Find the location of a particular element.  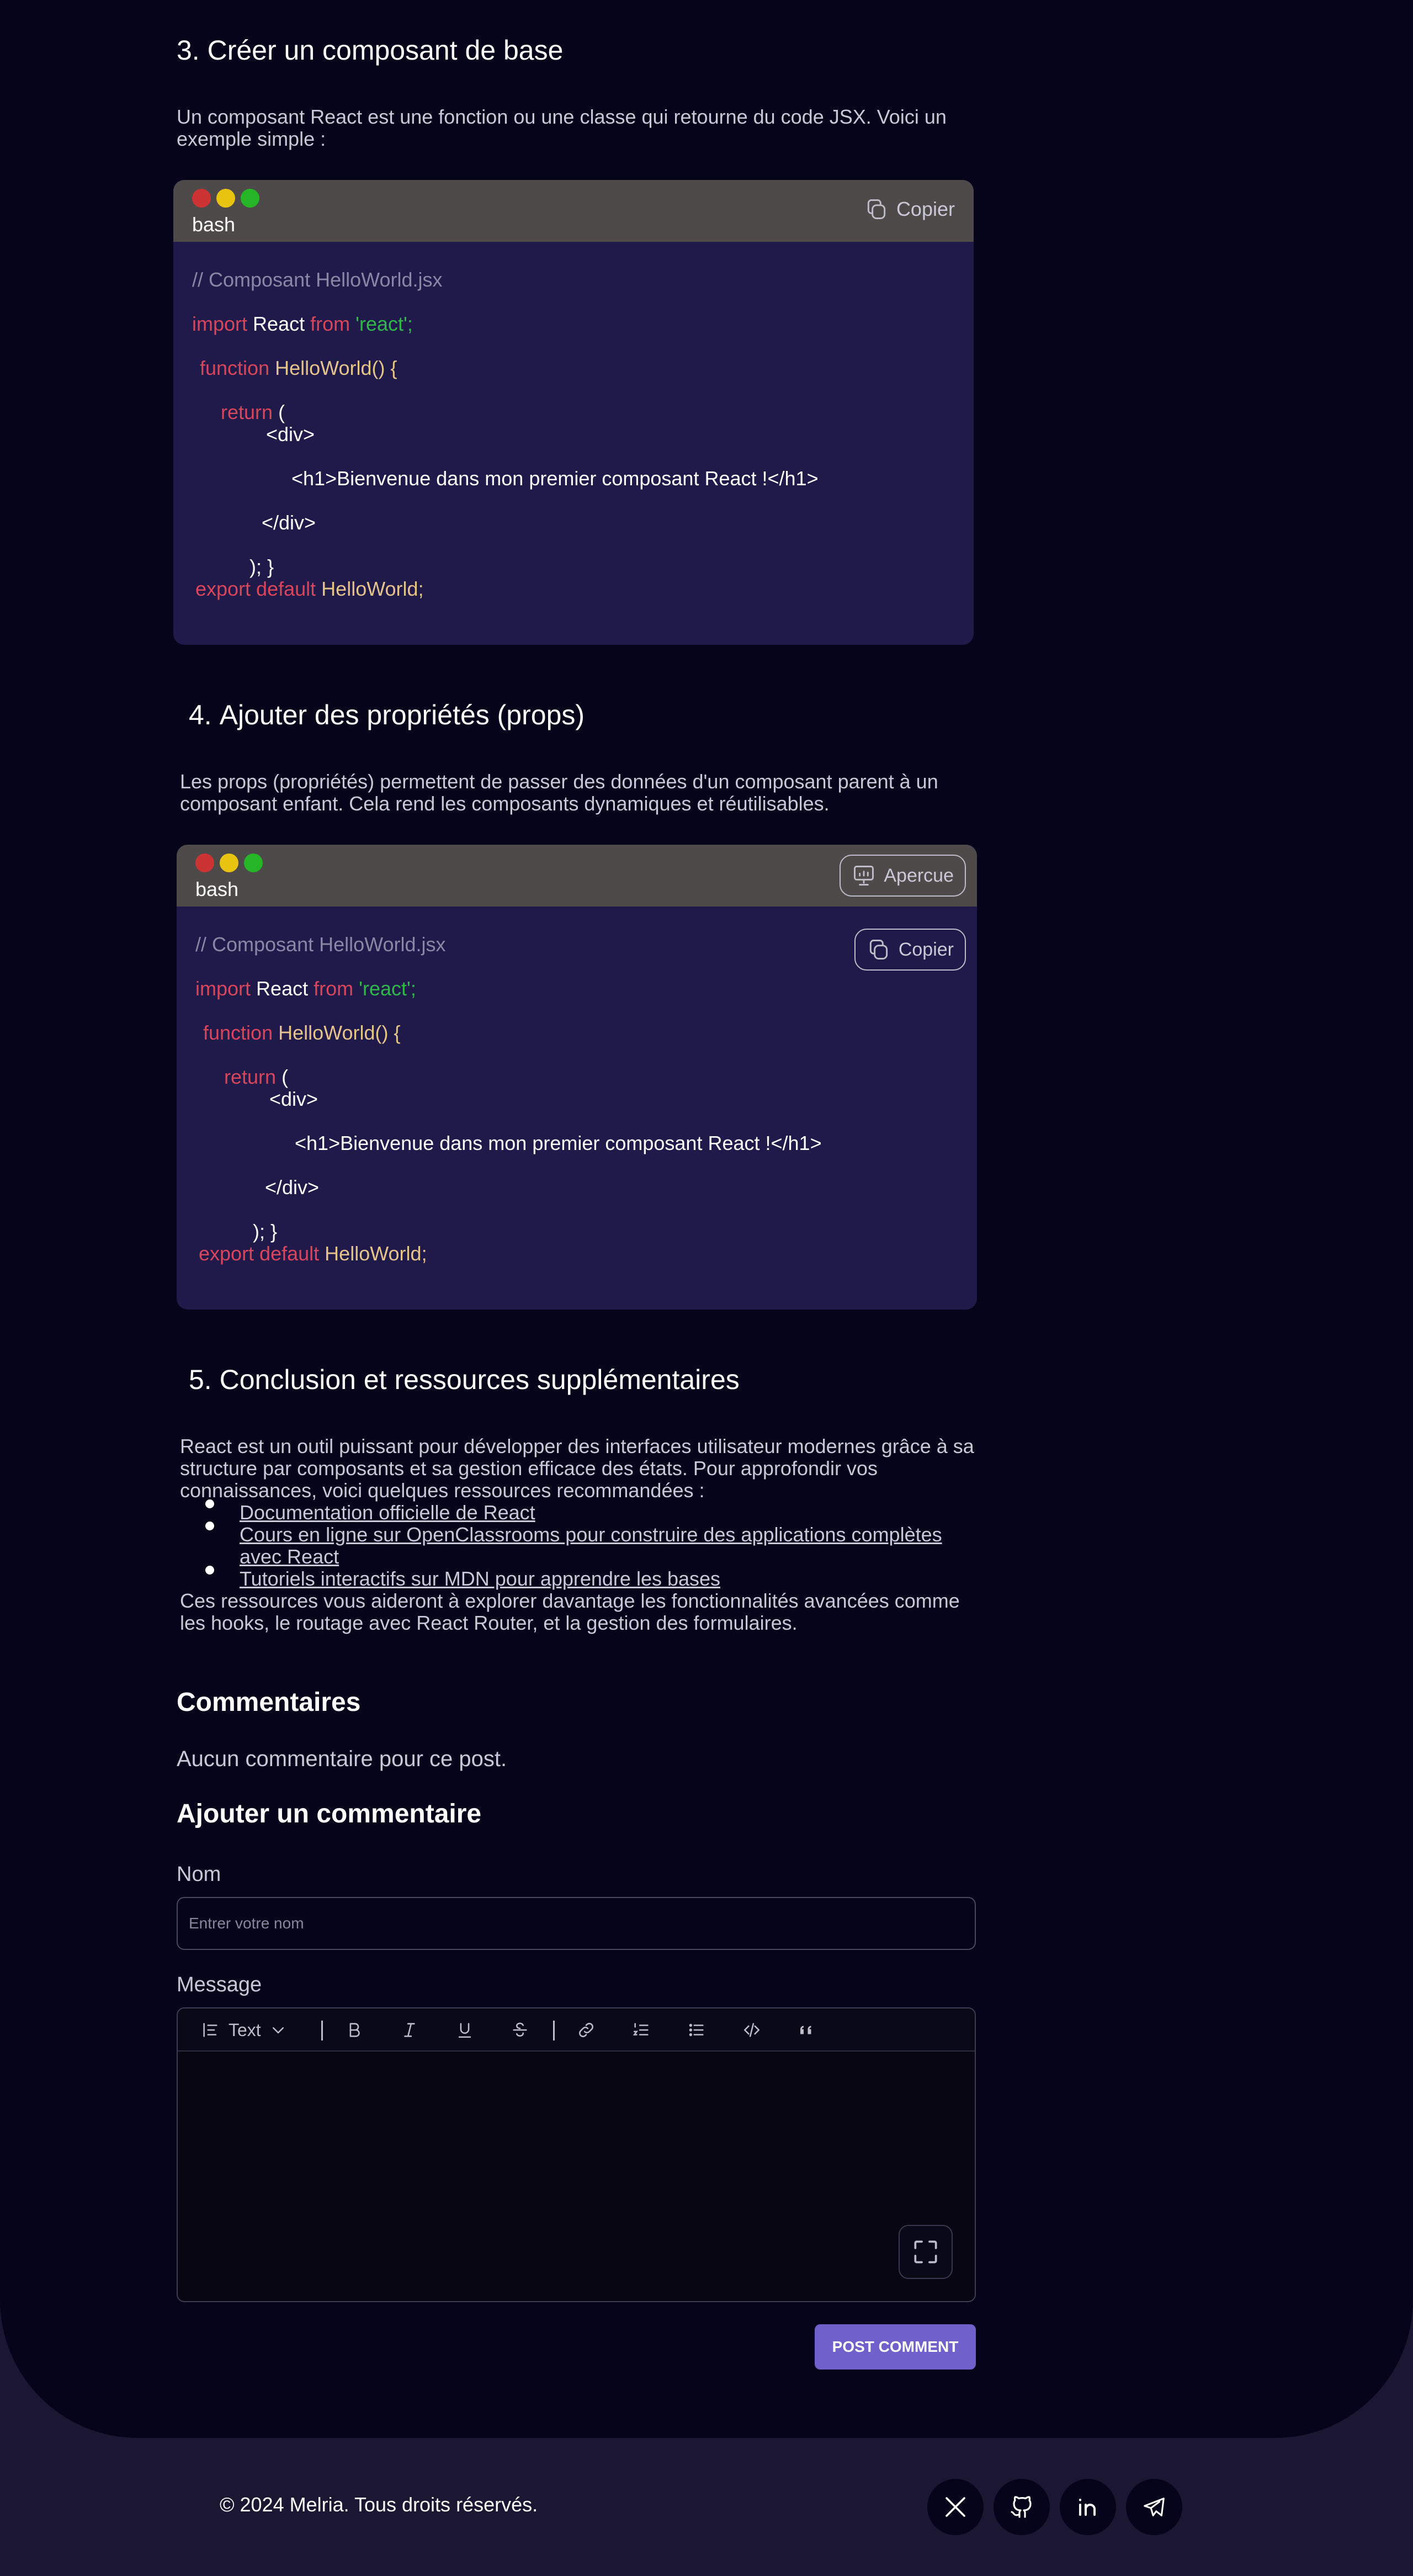

underline-icon is located at coordinates (464, 2030).